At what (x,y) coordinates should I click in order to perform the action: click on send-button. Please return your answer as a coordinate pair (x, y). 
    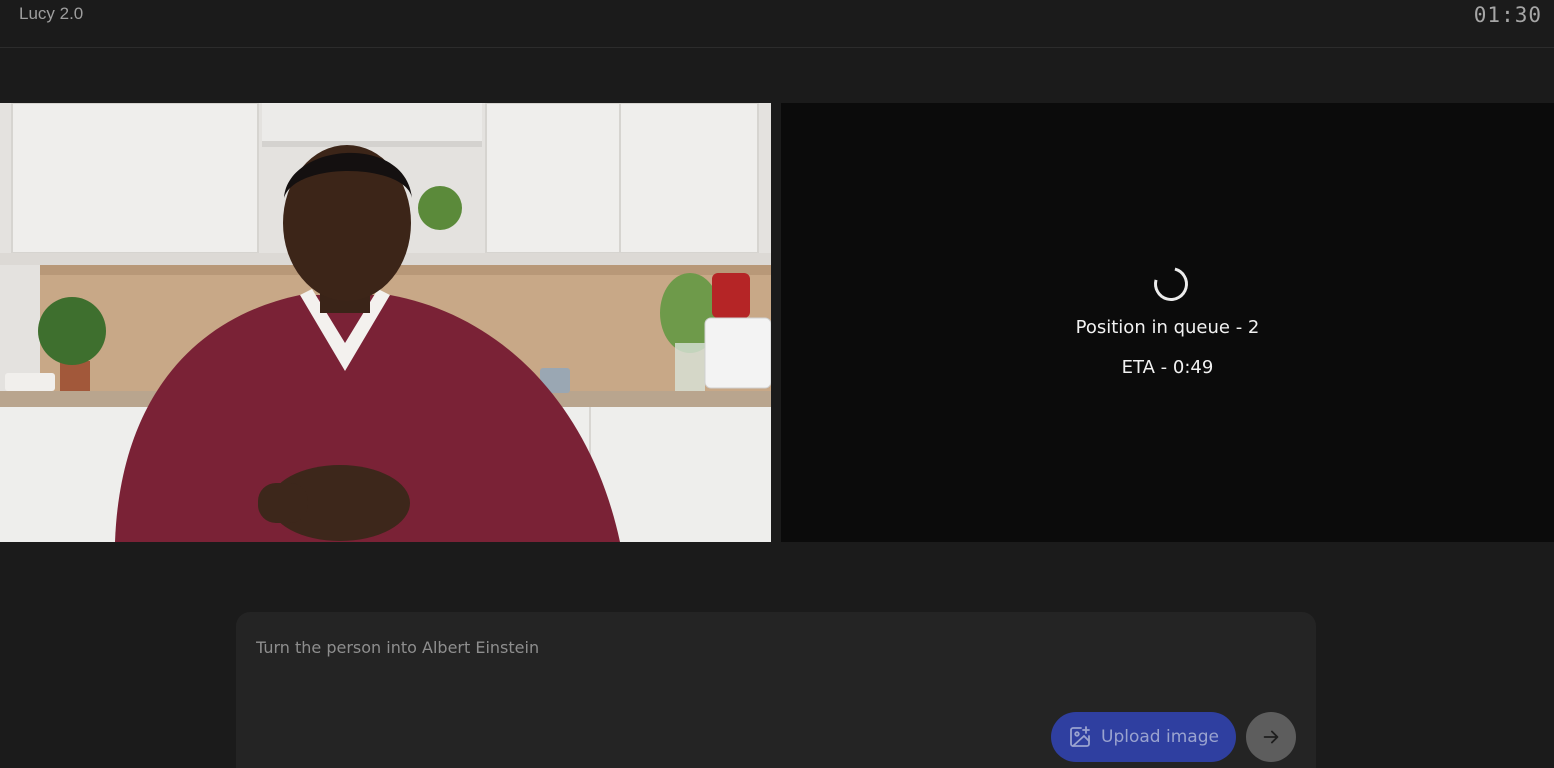
    Looking at the image, I should click on (1271, 737).